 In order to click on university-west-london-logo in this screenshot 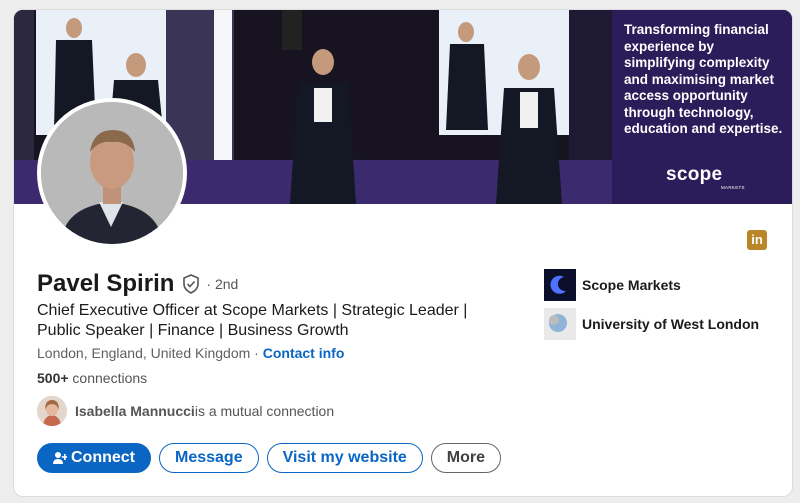, I will do `click(560, 324)`.